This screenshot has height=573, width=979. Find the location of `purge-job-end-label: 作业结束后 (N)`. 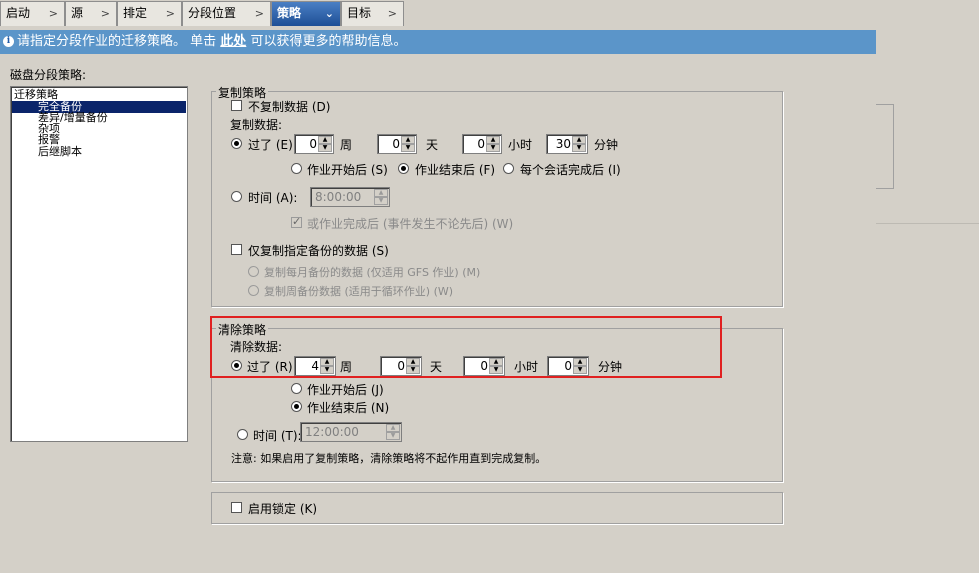

purge-job-end-label: 作业结束后 (N) is located at coordinates (348, 408).